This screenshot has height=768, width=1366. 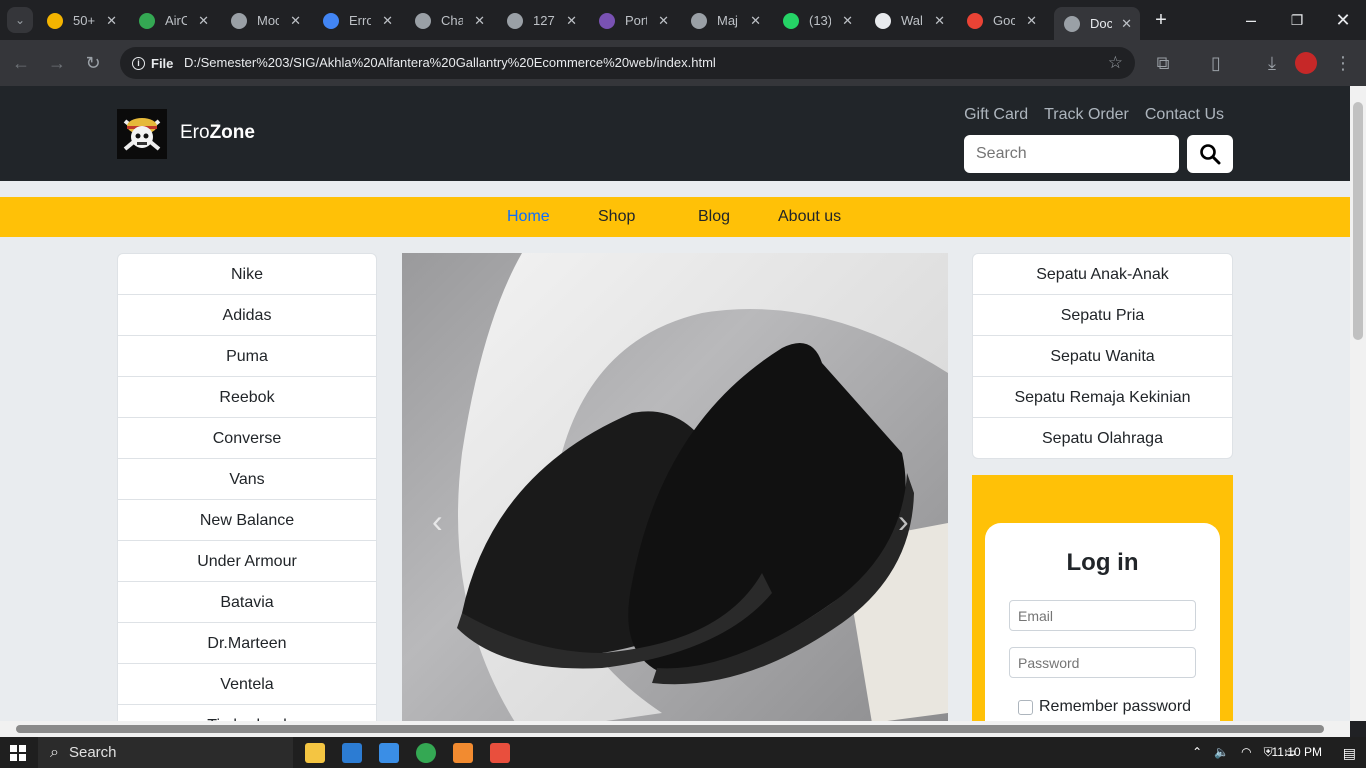 What do you see at coordinates (1251, 20) in the screenshot?
I see `minimize-window-button: –` at bounding box center [1251, 20].